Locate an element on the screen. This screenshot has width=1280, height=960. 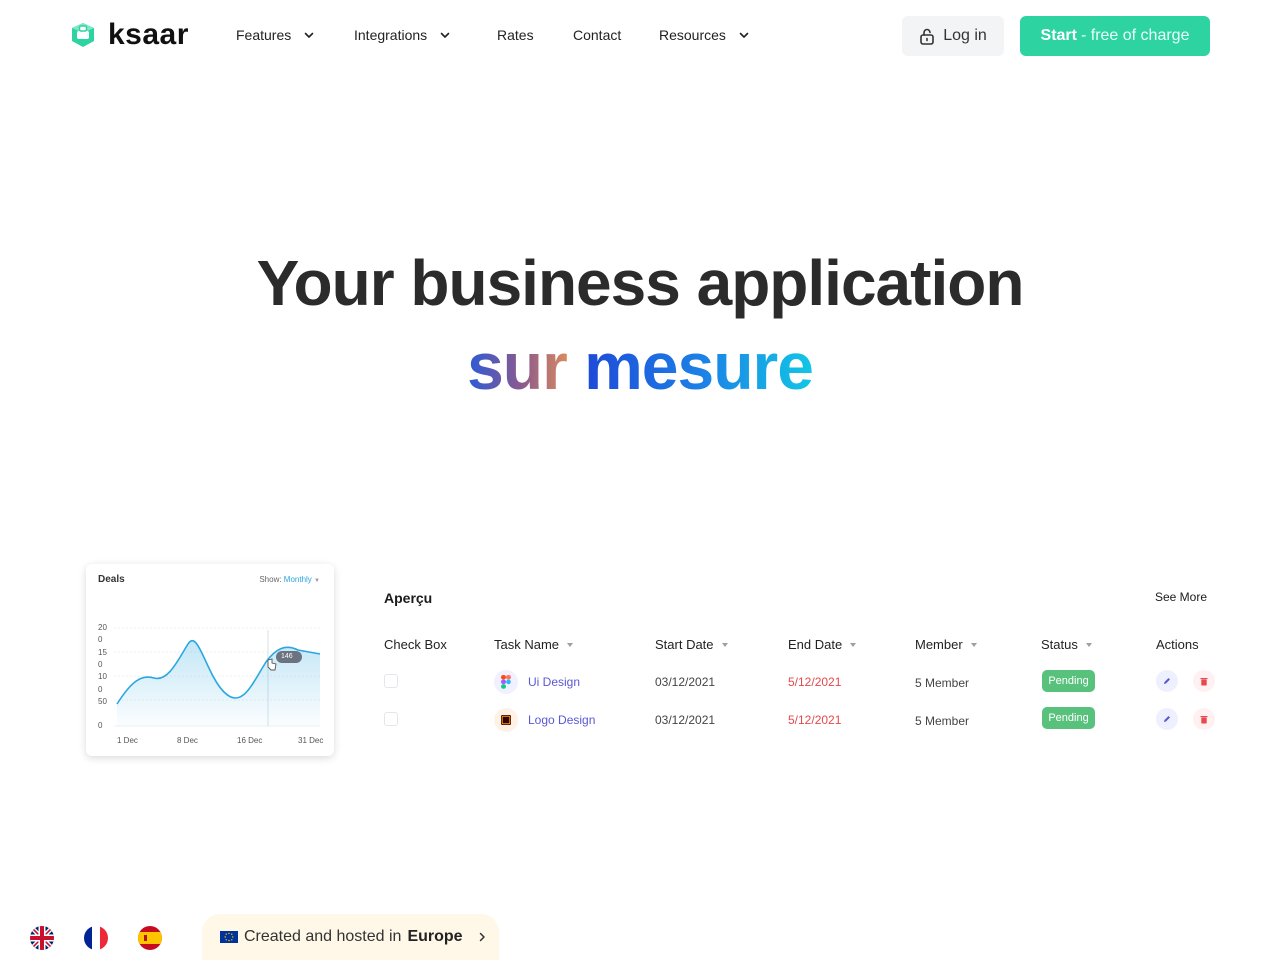
login-label: Log in is located at coordinates (965, 35).